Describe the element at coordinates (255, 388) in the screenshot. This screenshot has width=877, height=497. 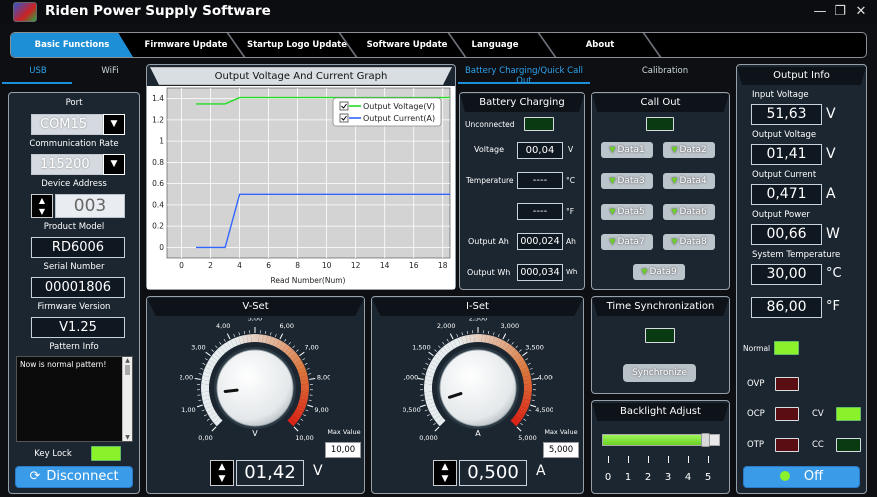
I see `vset-knob` at that location.